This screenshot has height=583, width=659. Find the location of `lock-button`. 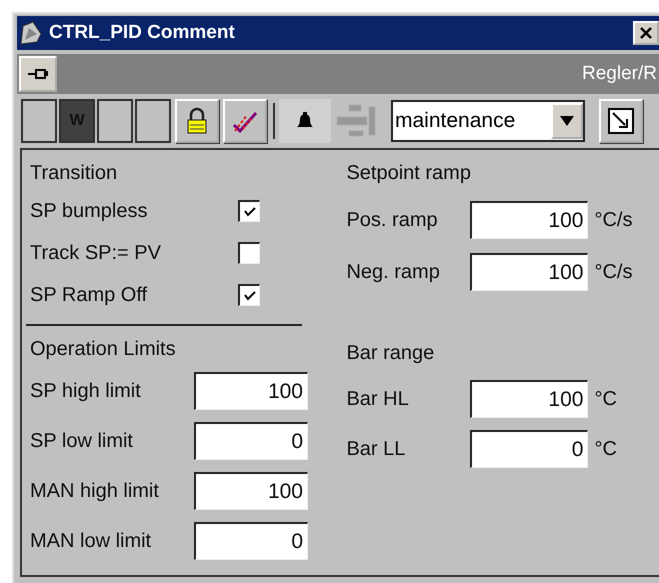

lock-button is located at coordinates (197, 121).